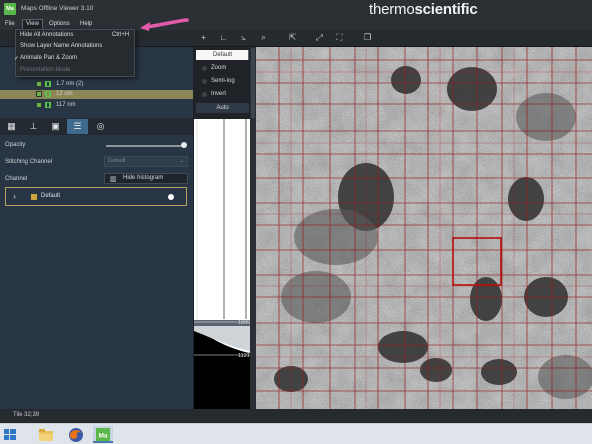 The width and height of the screenshot is (592, 444). What do you see at coordinates (263, 37) in the screenshot?
I see `search-icon: ⌕` at bounding box center [263, 37].